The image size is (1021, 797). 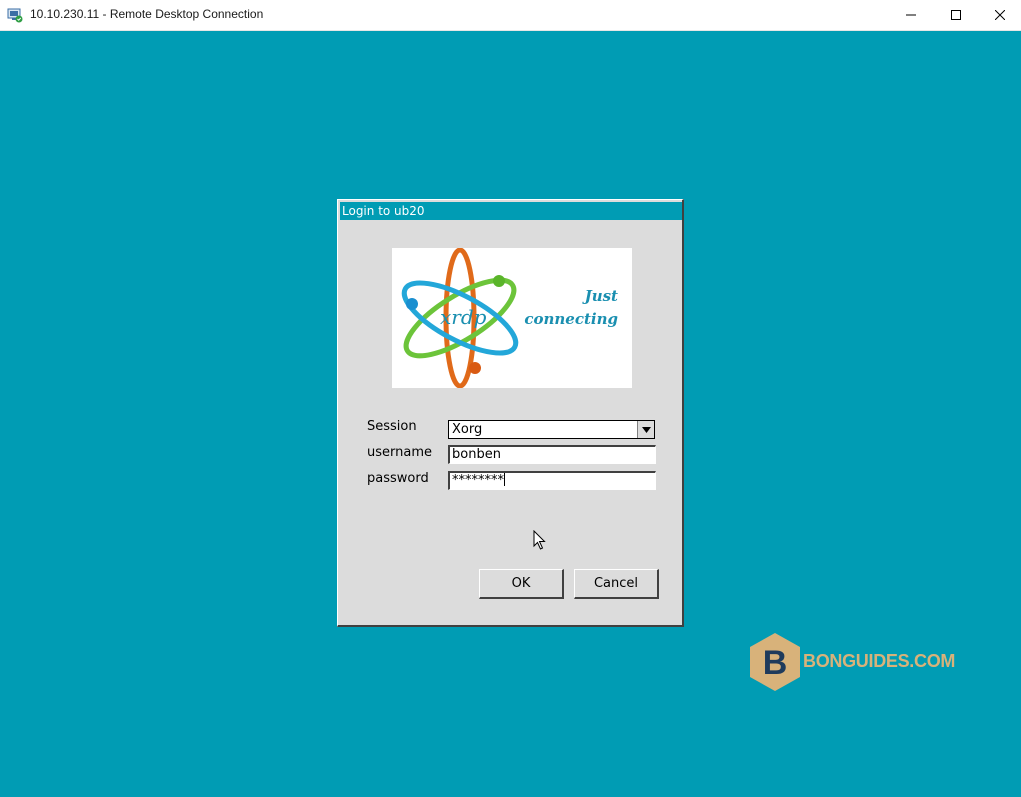 I want to click on xrdp-logo: xrdp Just connecting, so click(x=512, y=318).